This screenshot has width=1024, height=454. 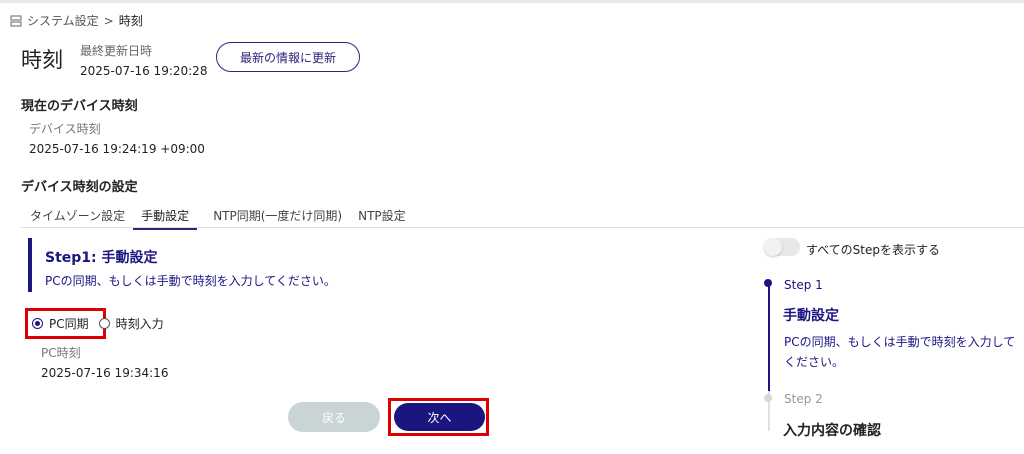 I want to click on time-settings-heading: デバイス時刻の設定, so click(x=79, y=187).